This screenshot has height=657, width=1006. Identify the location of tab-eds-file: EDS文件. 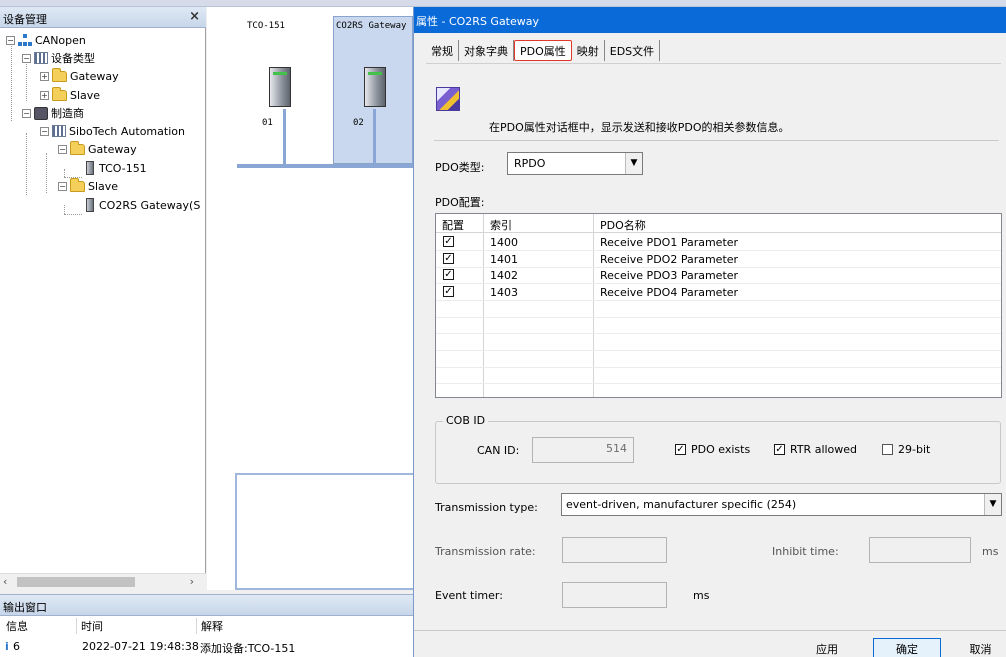
(633, 50).